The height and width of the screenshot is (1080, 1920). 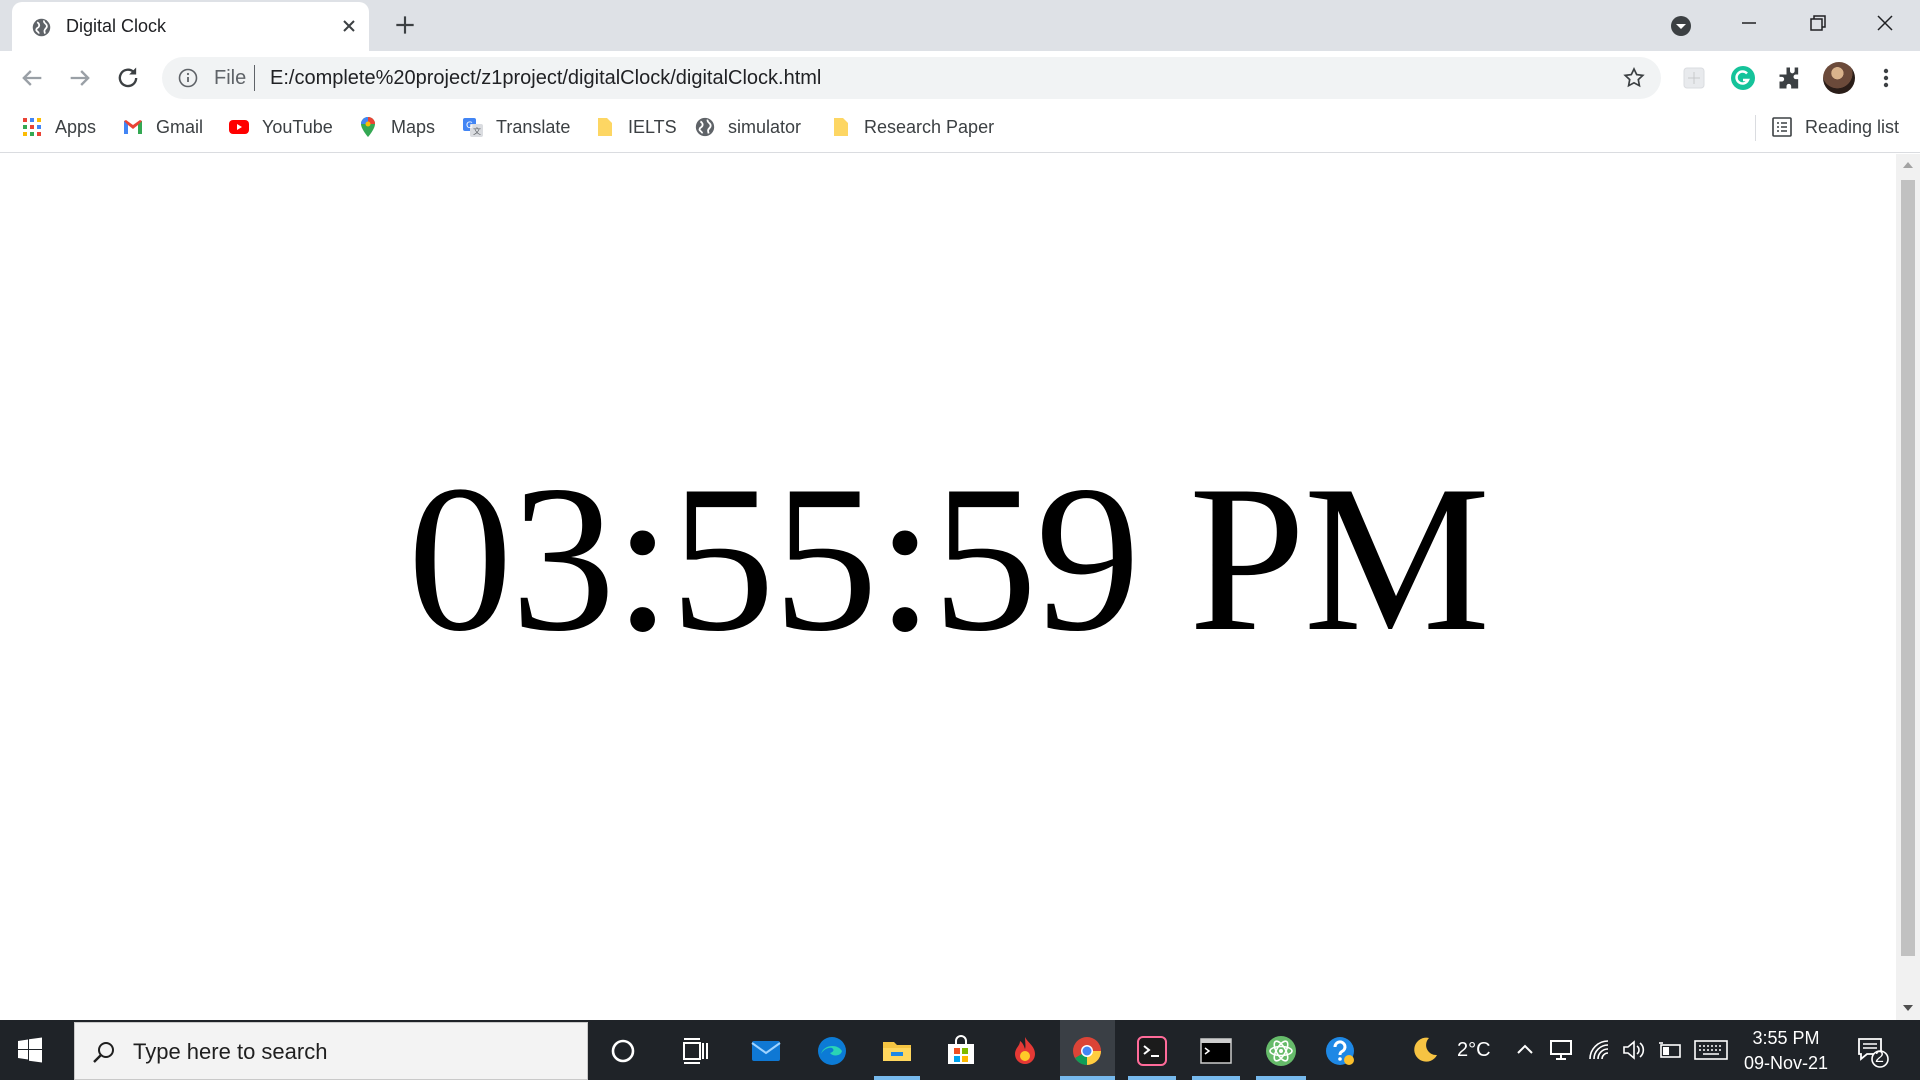 I want to click on bookmark-label: Translate, so click(x=533, y=126).